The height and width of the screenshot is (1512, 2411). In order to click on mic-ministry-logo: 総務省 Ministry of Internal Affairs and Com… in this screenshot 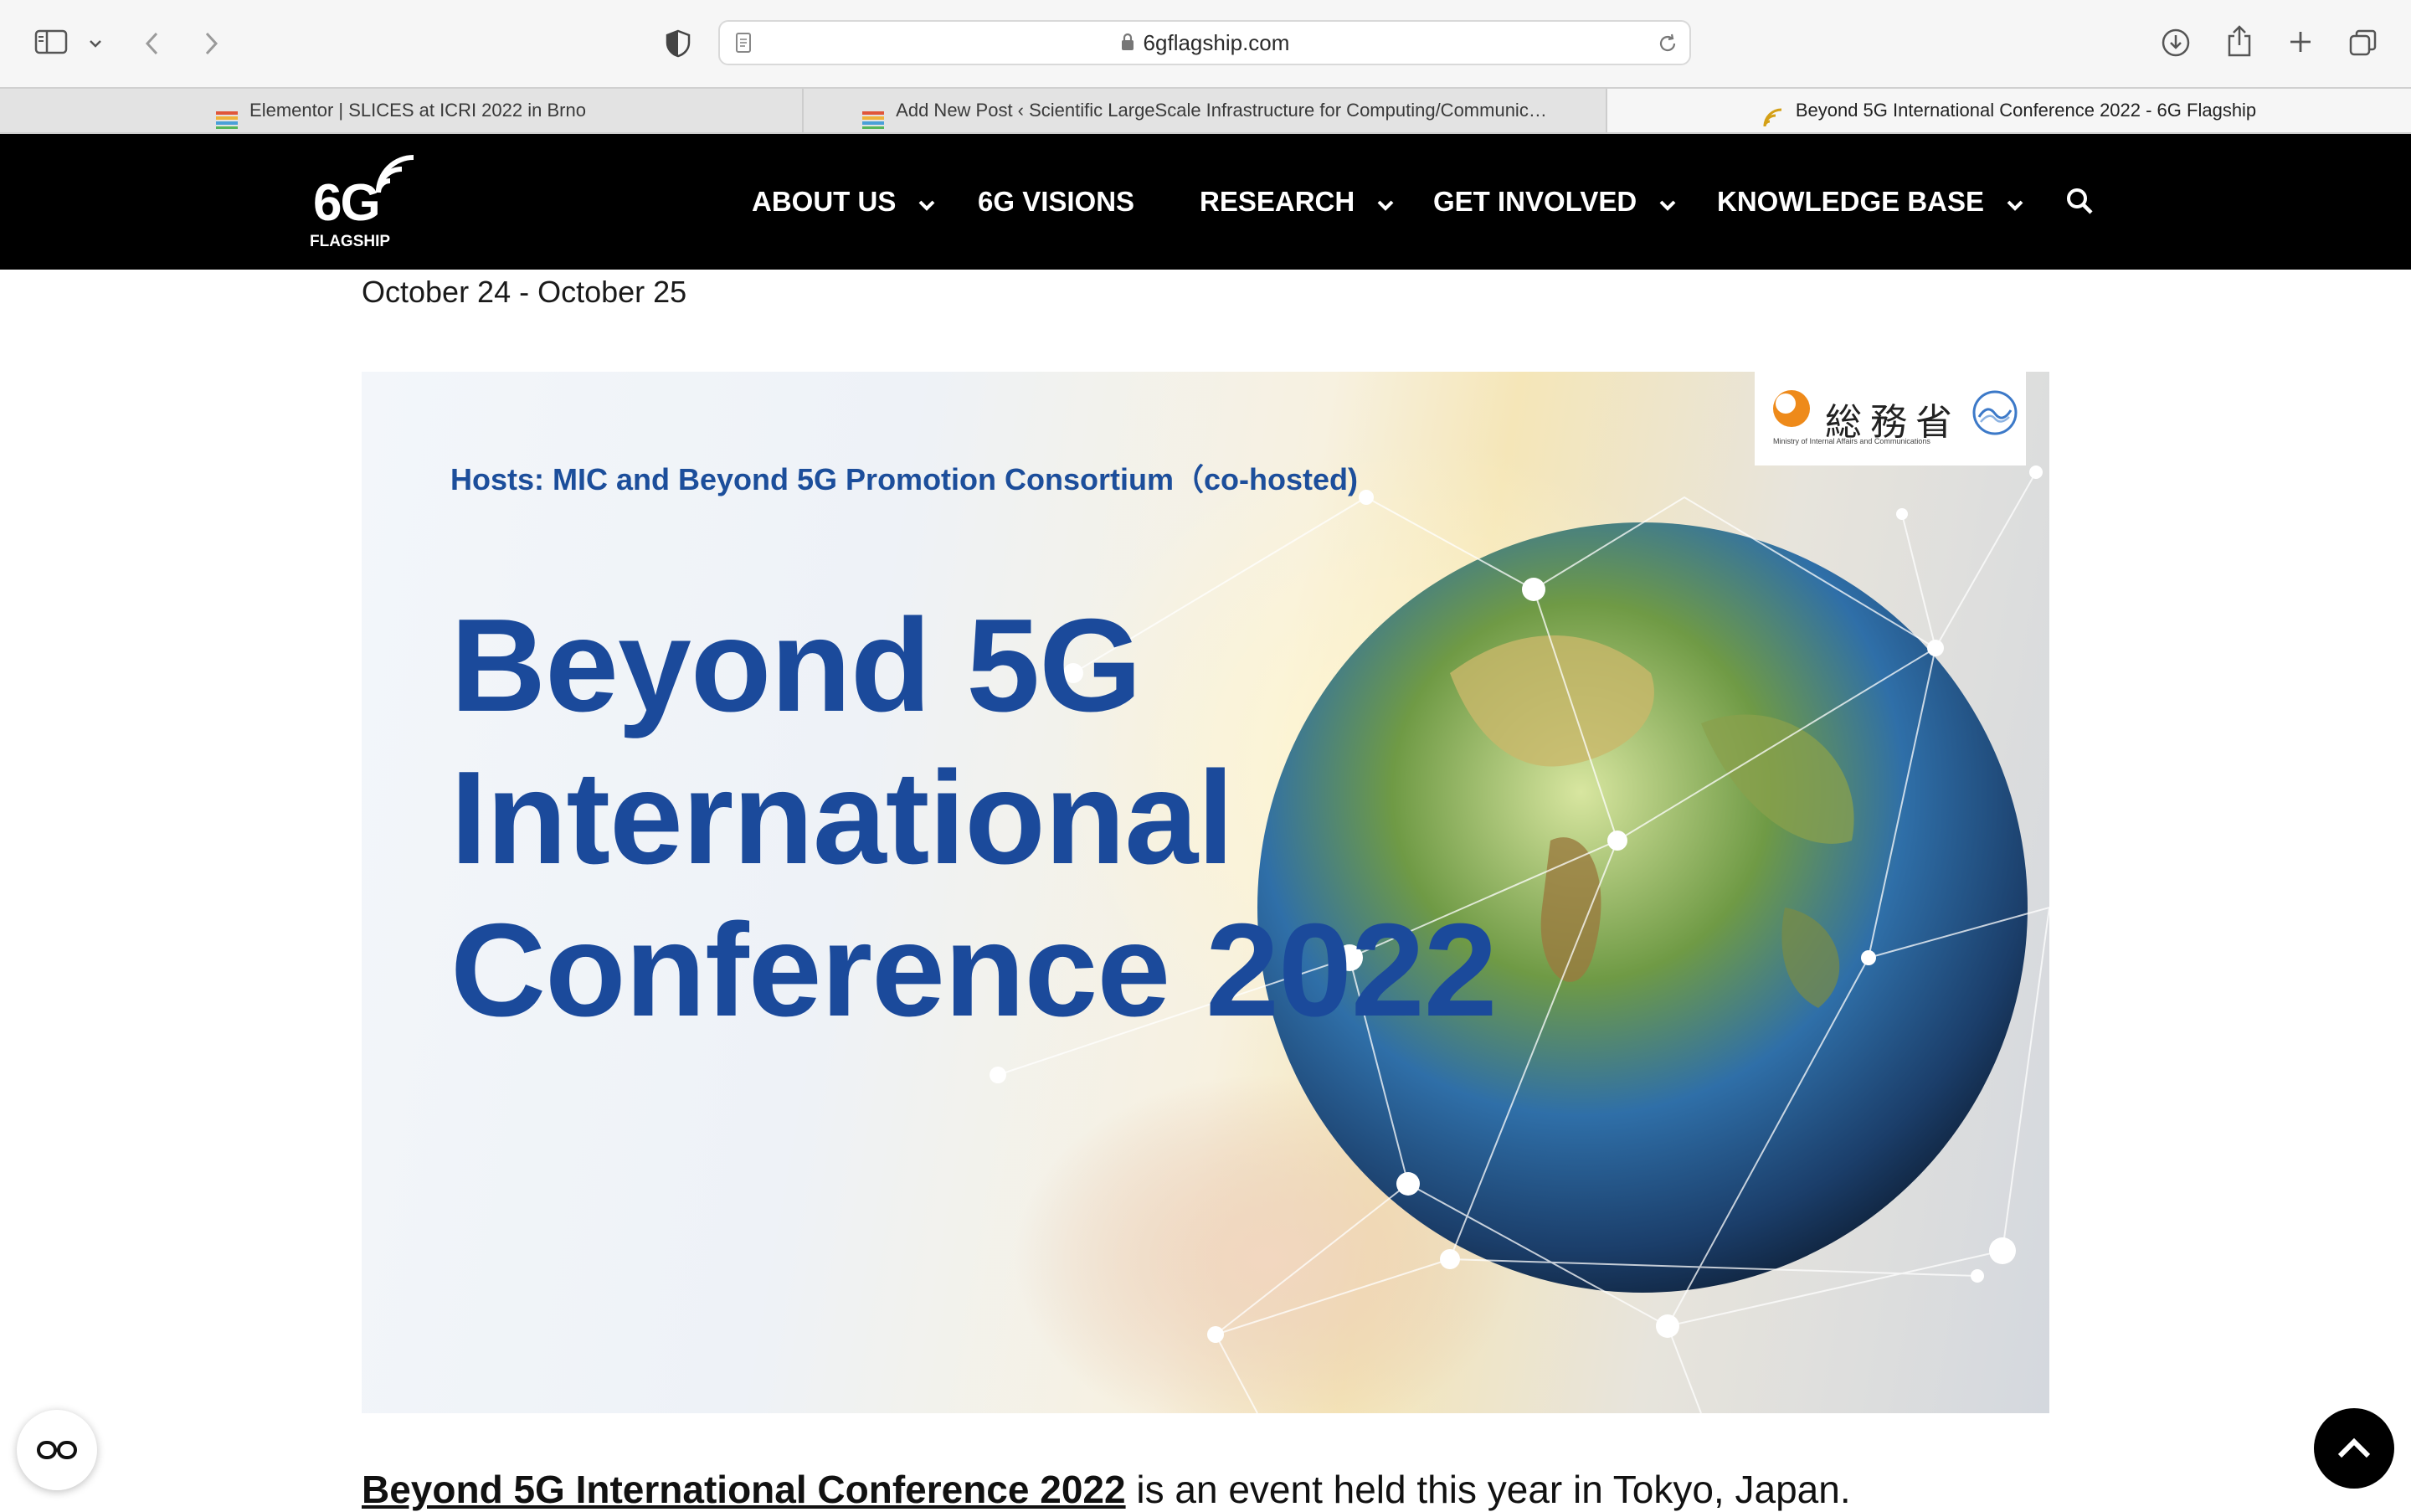, I will do `click(1890, 418)`.